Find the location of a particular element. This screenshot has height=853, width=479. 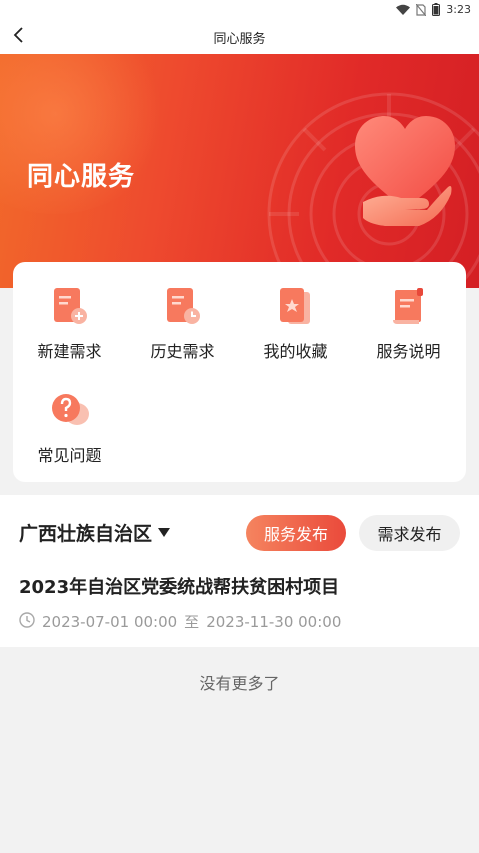

service-publish-button: 服务发布 is located at coordinates (296, 533).